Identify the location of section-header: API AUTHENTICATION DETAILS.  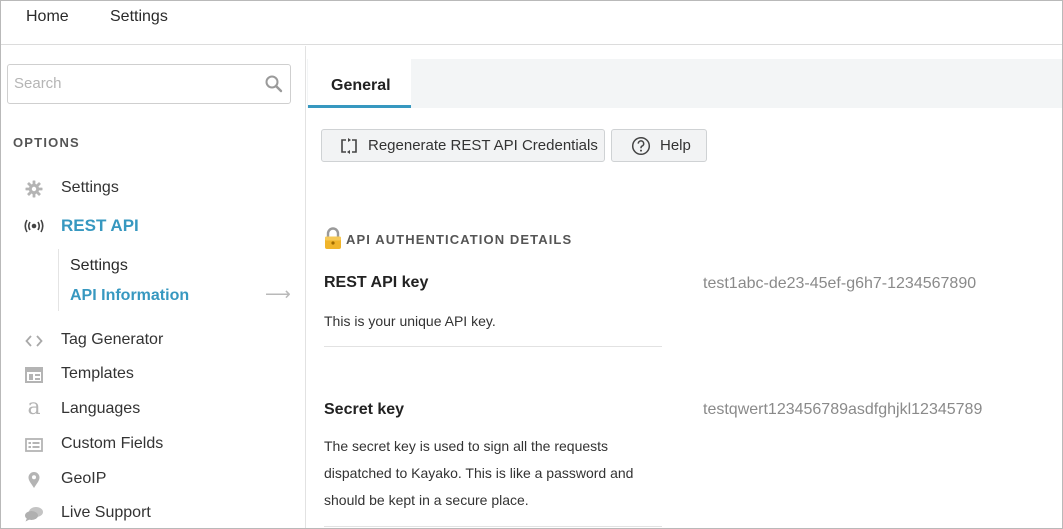
(447, 238).